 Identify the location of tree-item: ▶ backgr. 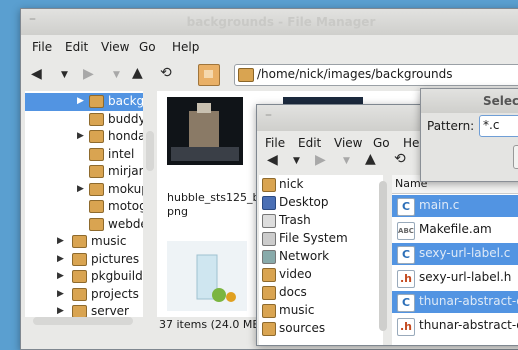
(84, 102).